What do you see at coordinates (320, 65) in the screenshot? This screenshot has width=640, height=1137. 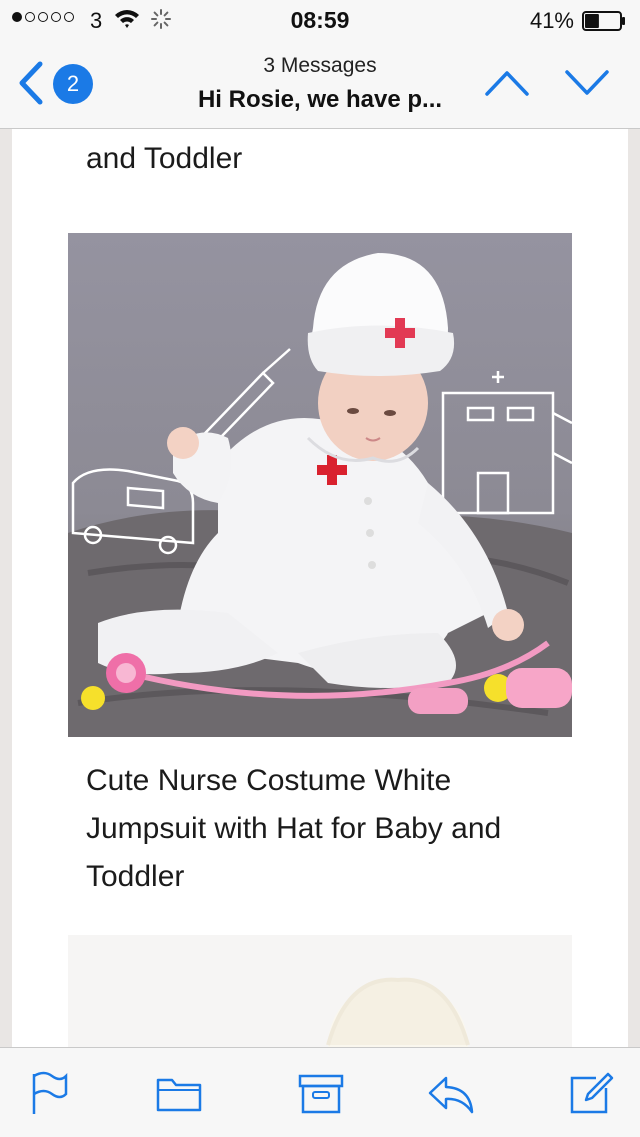 I see `thread-message-count: 3 Messages` at bounding box center [320, 65].